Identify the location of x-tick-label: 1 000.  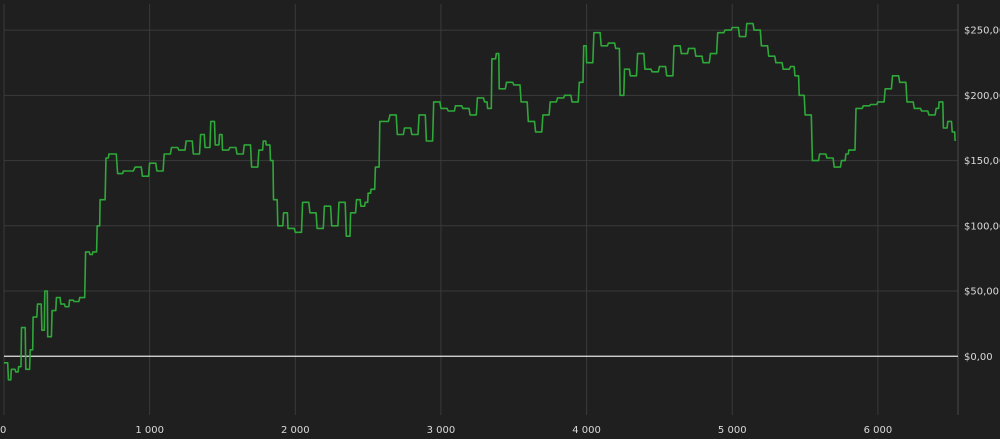
(149, 430).